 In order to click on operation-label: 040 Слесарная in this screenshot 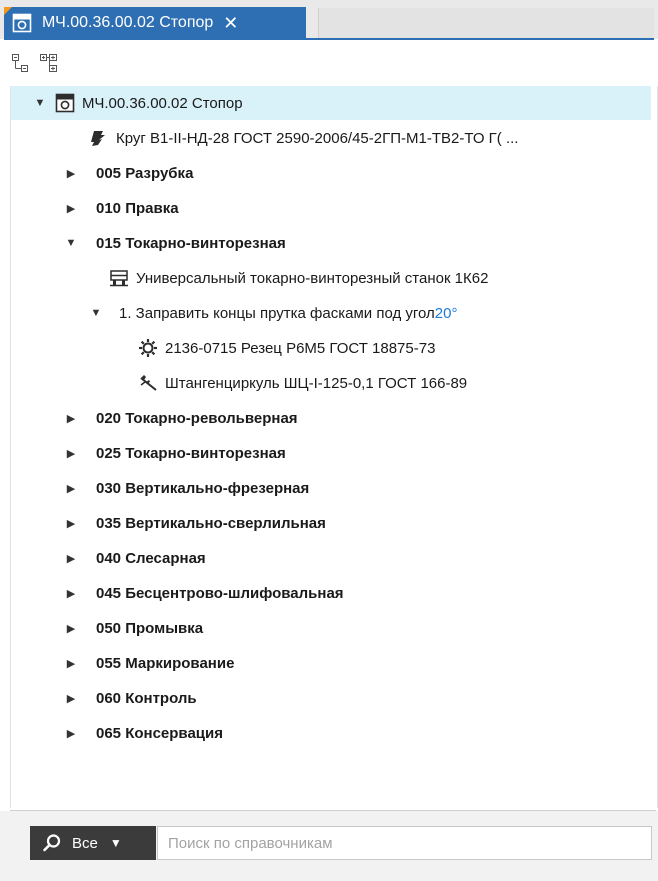, I will do `click(151, 558)`.